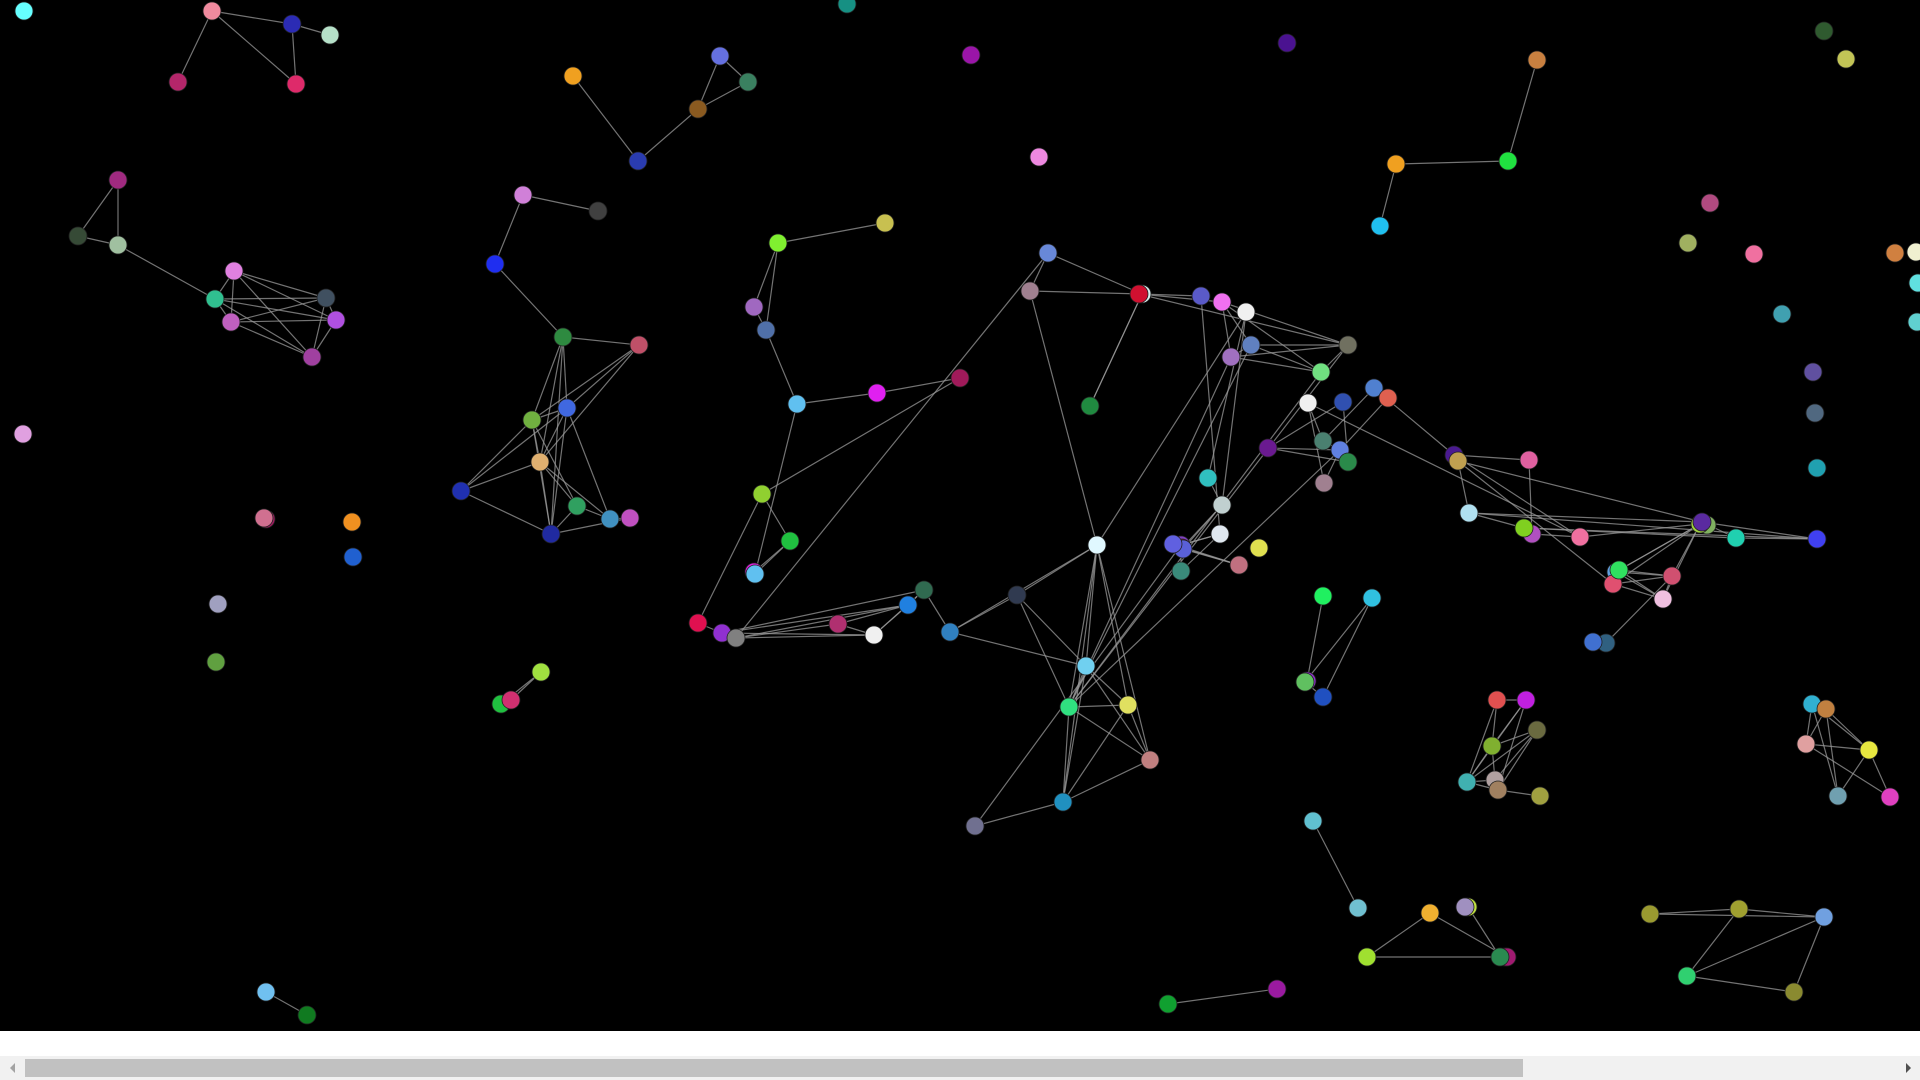 This screenshot has height=1080, width=1920. What do you see at coordinates (12, 1068) in the screenshot?
I see `scroll-left-button` at bounding box center [12, 1068].